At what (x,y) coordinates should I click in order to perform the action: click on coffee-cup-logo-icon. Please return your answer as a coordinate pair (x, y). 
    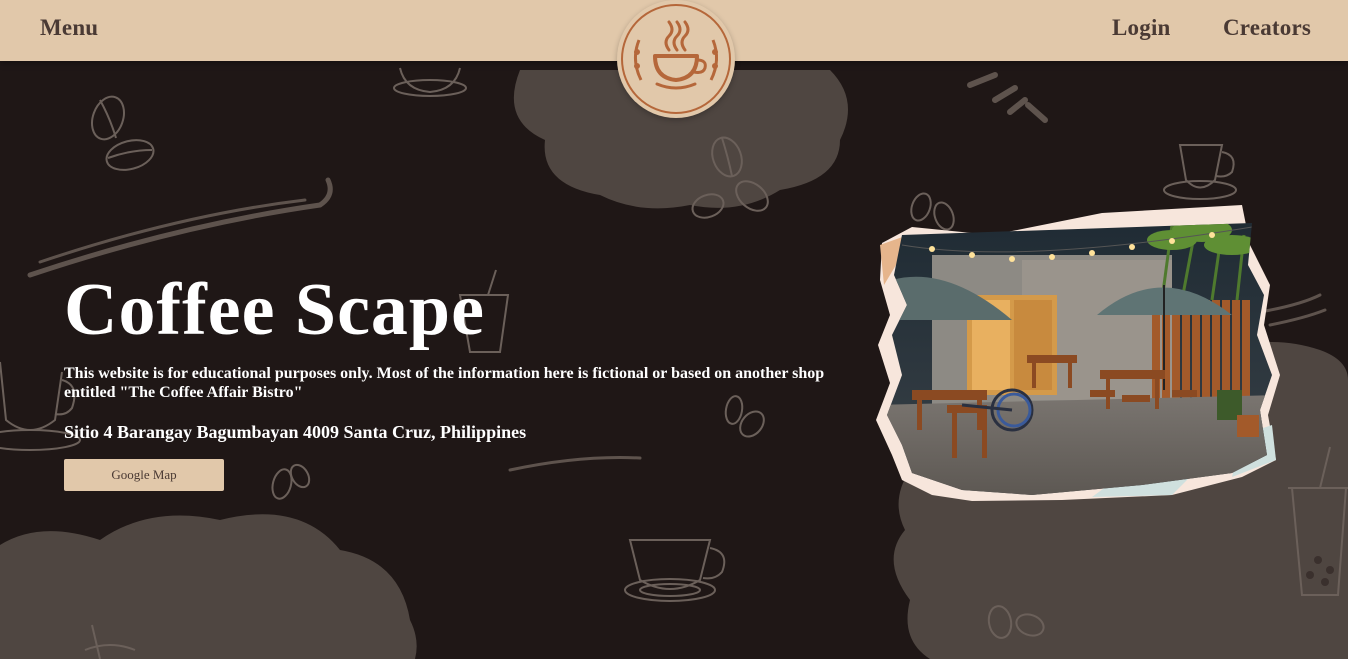
    Looking at the image, I should click on (676, 59).